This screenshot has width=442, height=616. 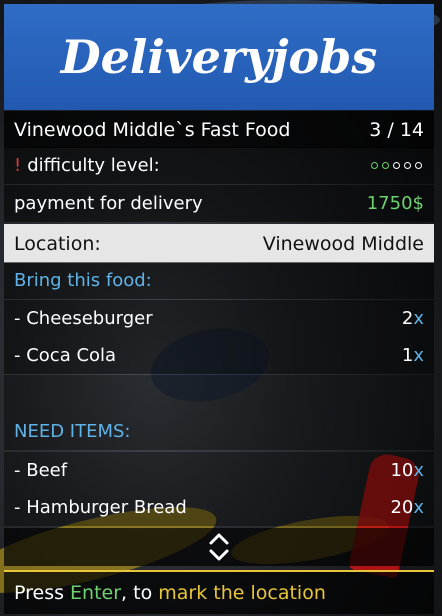 I want to click on warning-icon: !, so click(x=18, y=165).